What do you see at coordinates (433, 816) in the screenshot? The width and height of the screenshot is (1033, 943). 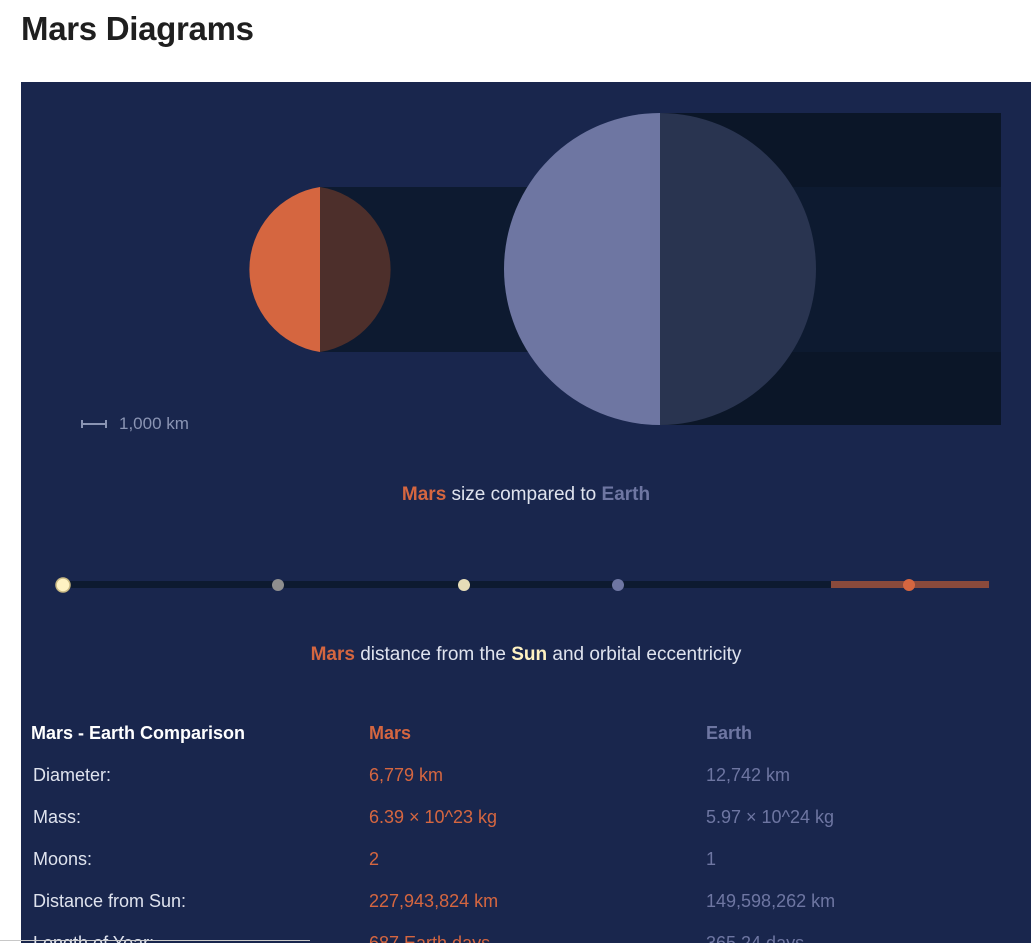 I see `row-mars-value: 6.39 × 10^23 kg` at bounding box center [433, 816].